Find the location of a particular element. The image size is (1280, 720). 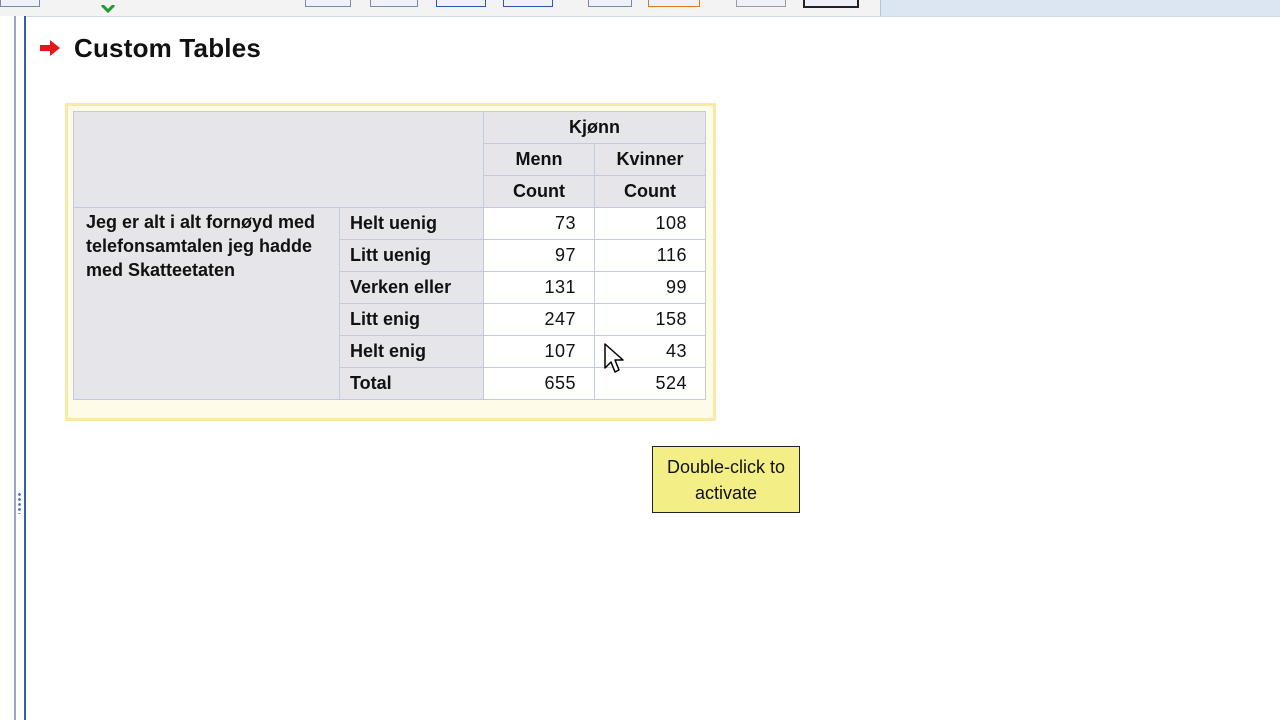

mouse-cursor-icon is located at coordinates (614, 358).